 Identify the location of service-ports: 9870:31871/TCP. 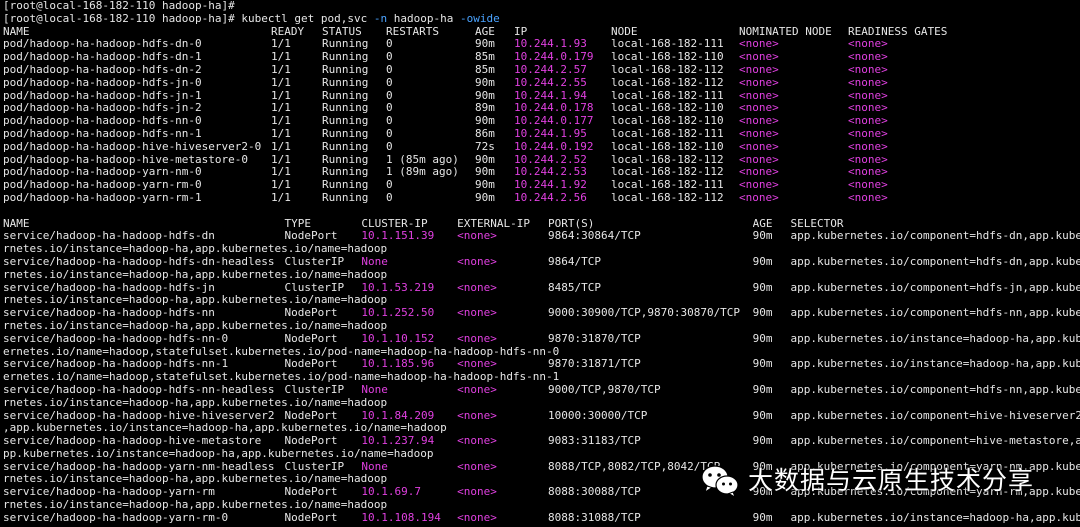
(594, 364).